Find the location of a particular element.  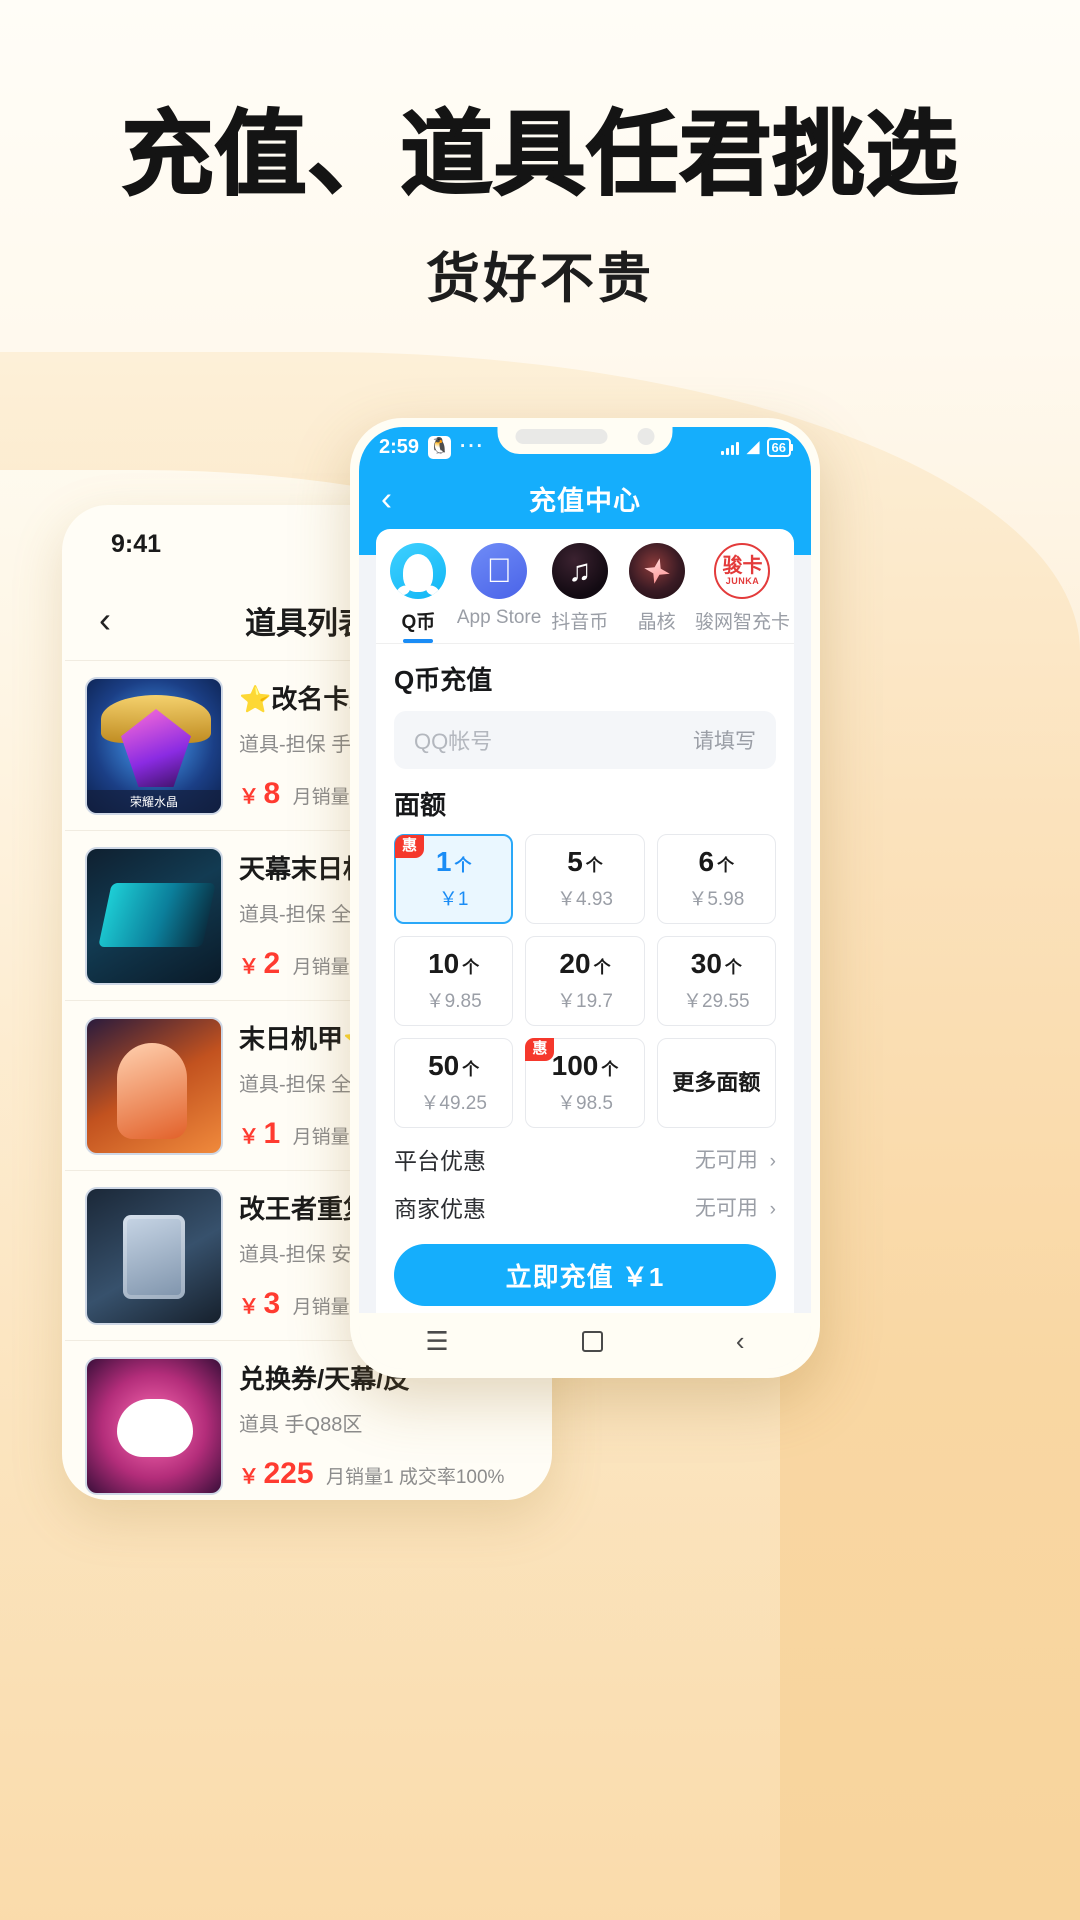

denomination-option: 5个 ￥4.93 is located at coordinates (585, 879).